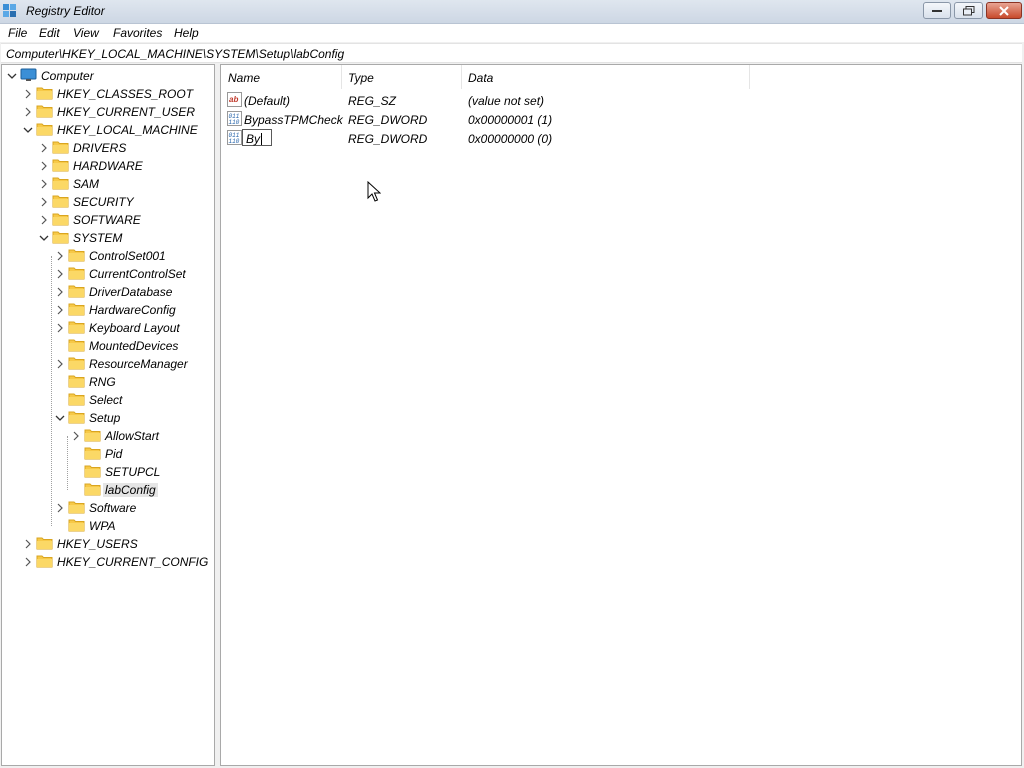 This screenshot has height=768, width=1024. Describe the element at coordinates (108, 453) in the screenshot. I see `tree-node: Pid` at that location.